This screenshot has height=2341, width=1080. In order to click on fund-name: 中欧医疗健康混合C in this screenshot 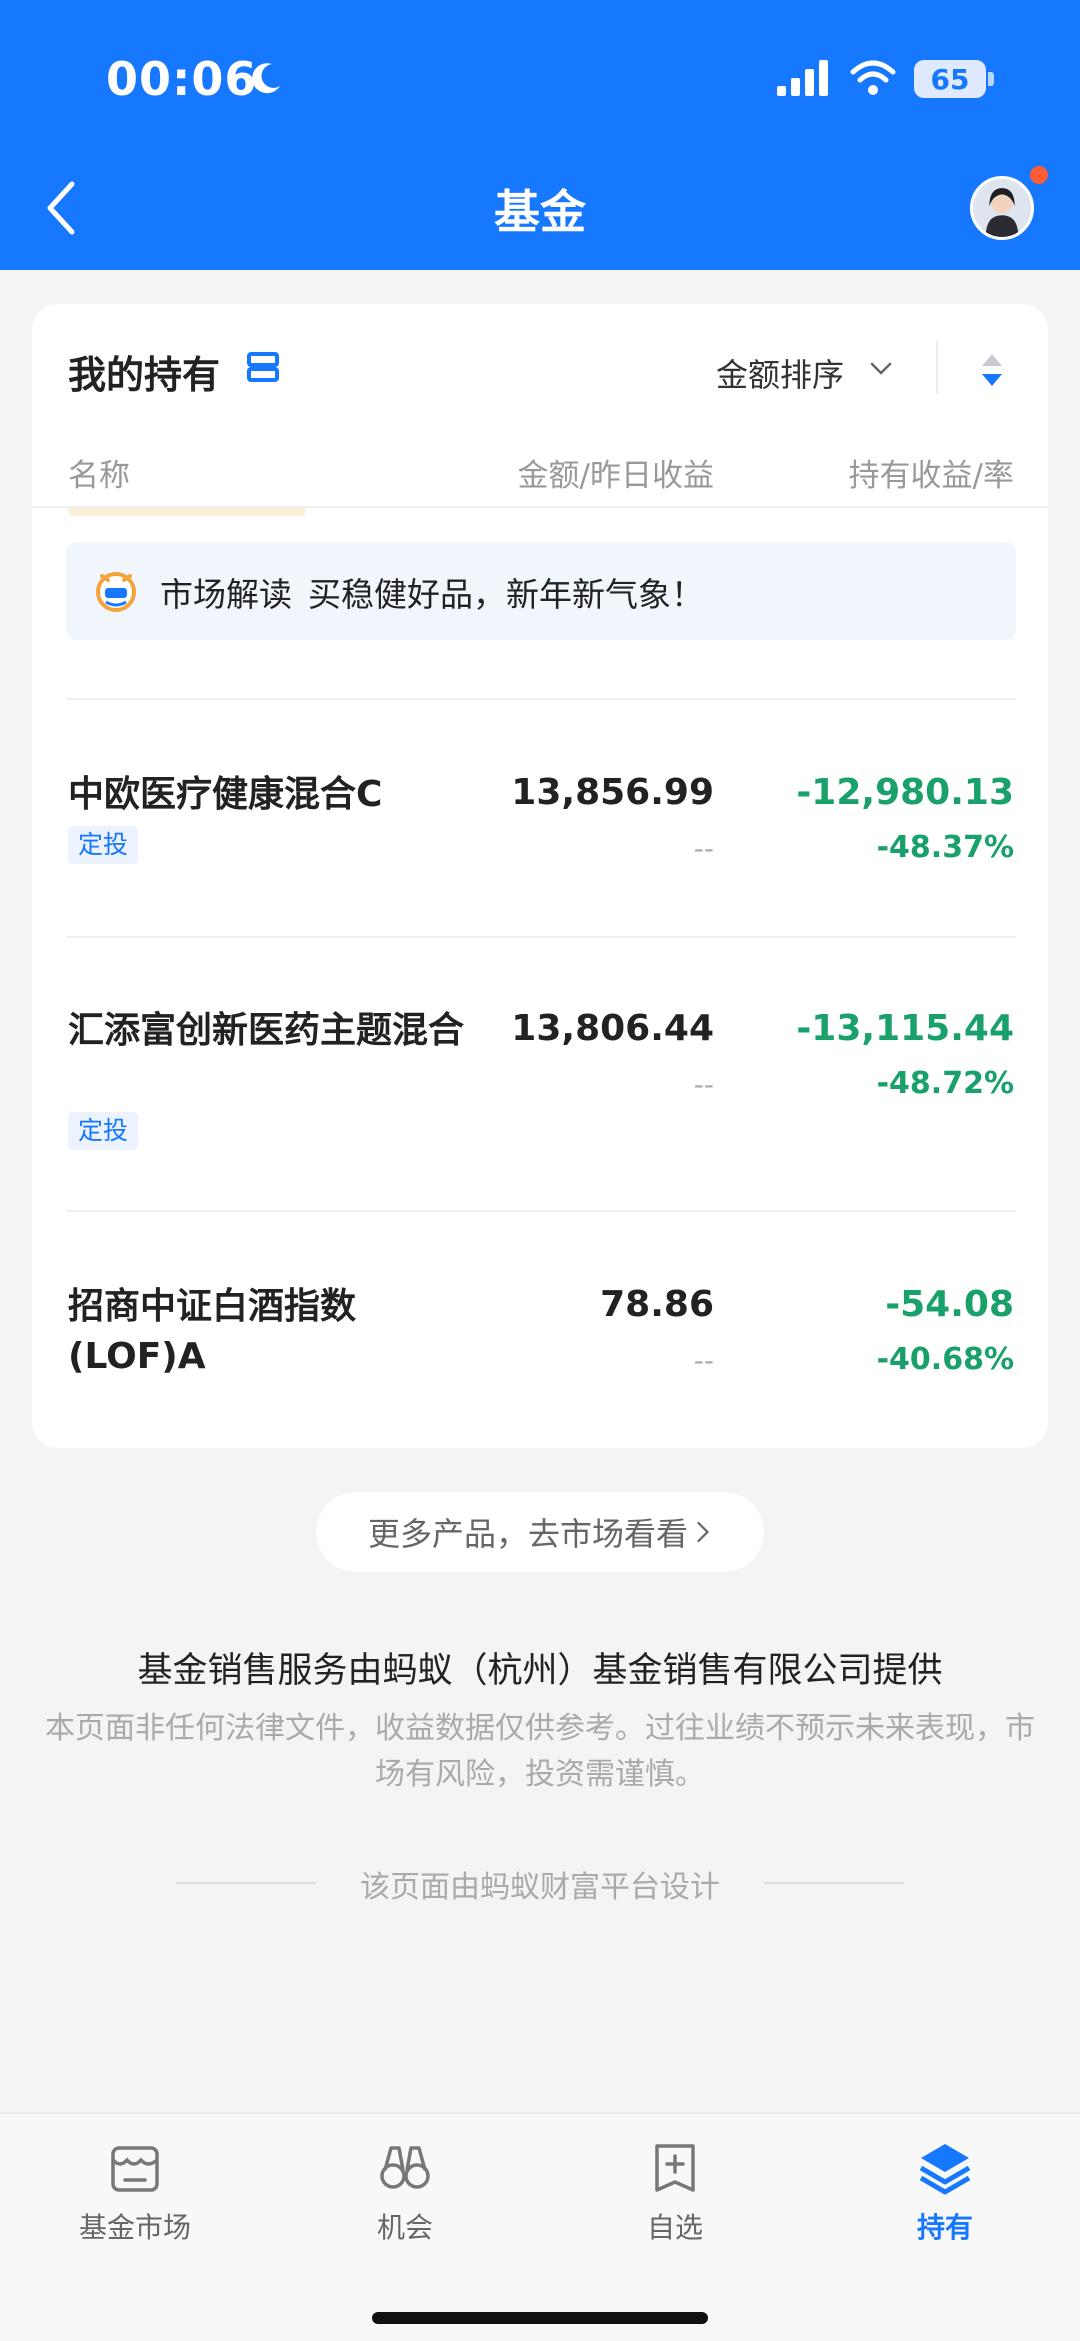, I will do `click(225, 794)`.